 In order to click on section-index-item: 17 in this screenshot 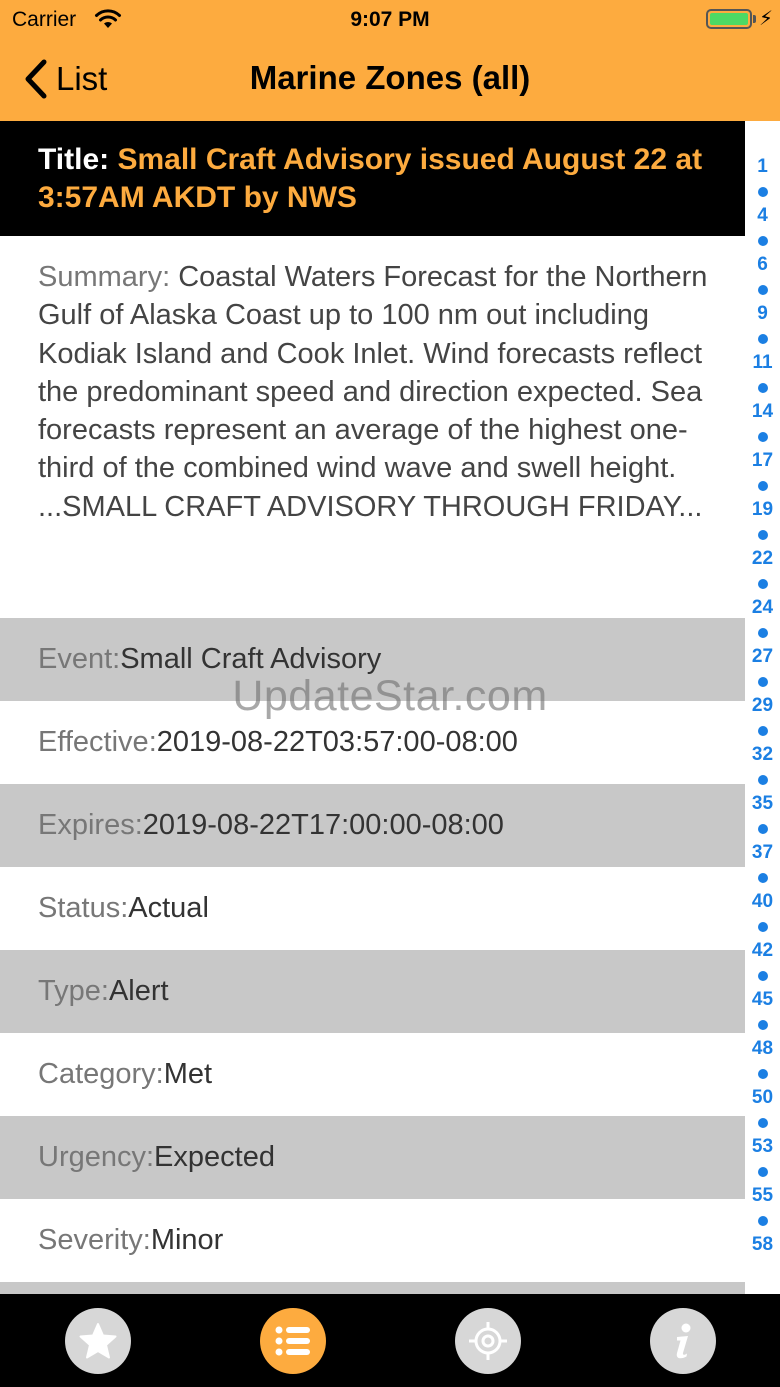, I will do `click(762, 461)`.